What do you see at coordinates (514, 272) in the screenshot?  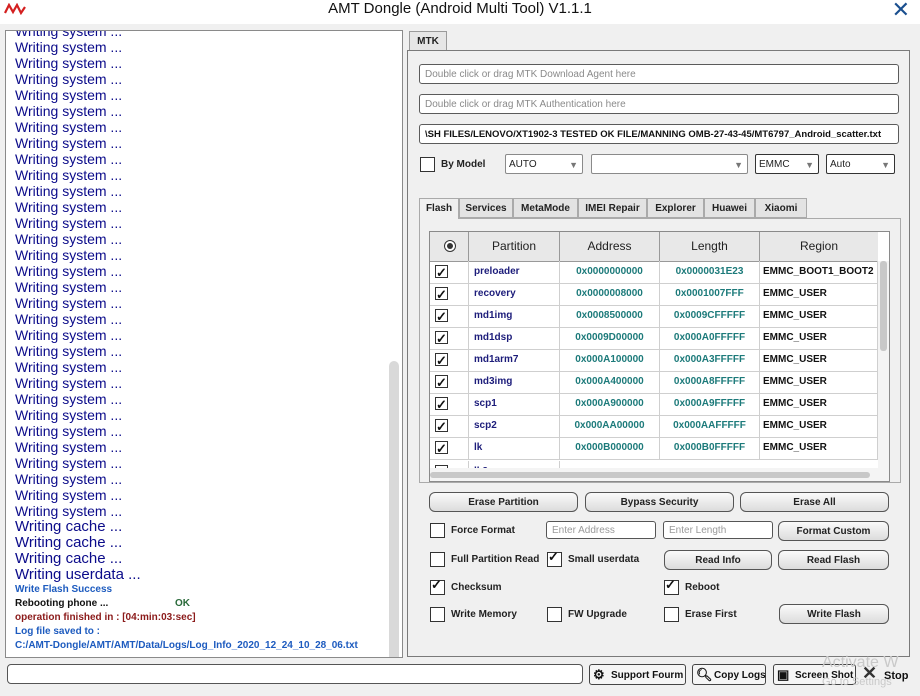 I see `row-partition: preloader` at bounding box center [514, 272].